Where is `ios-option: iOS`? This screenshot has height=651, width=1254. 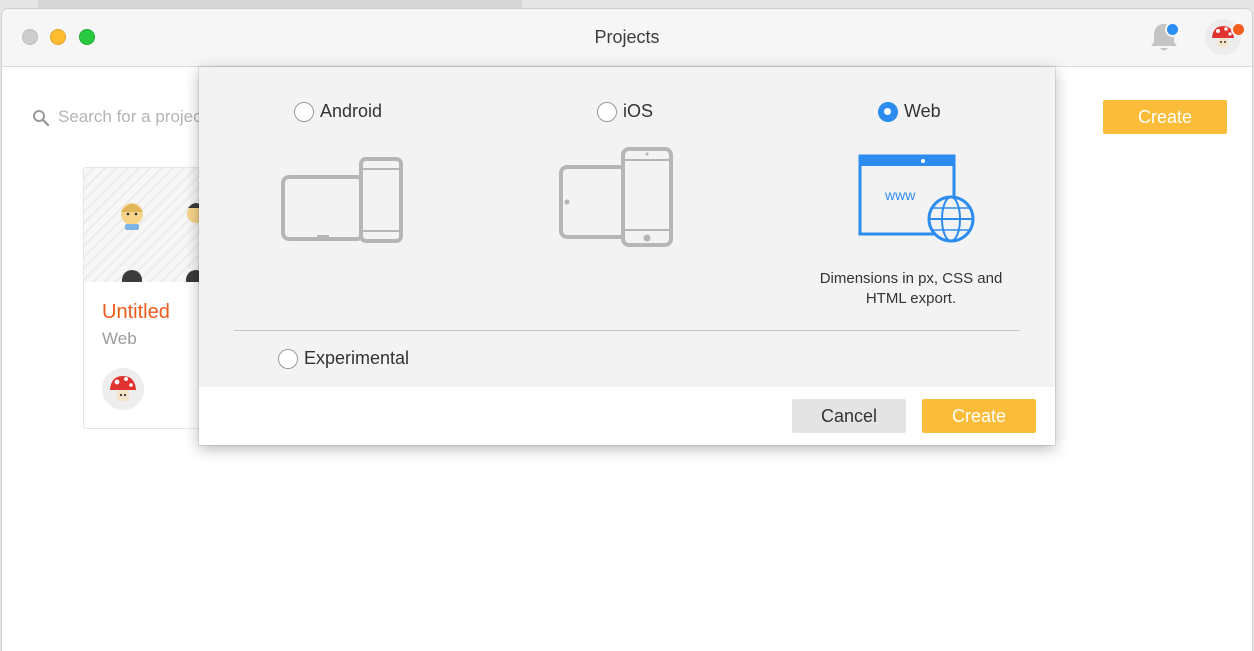
ios-option: iOS is located at coordinates (625, 111).